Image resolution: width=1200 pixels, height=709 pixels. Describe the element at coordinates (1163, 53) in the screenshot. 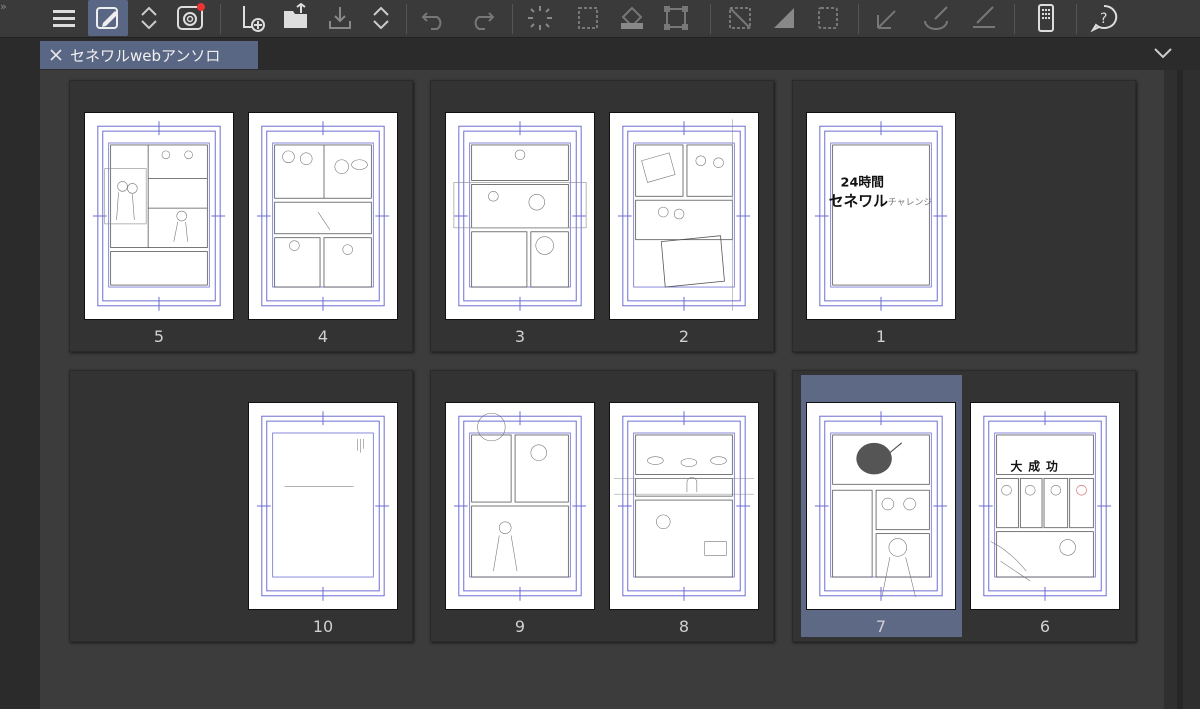

I see `chevron-down-icon` at that location.